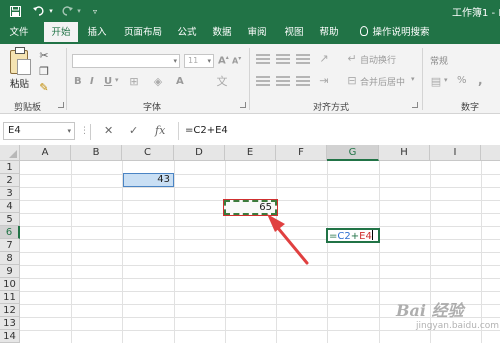  What do you see at coordinates (448, 316) in the screenshot?
I see `baidu-watermark-logo: Bai 经验 jingyan.baidu.com` at bounding box center [448, 316].